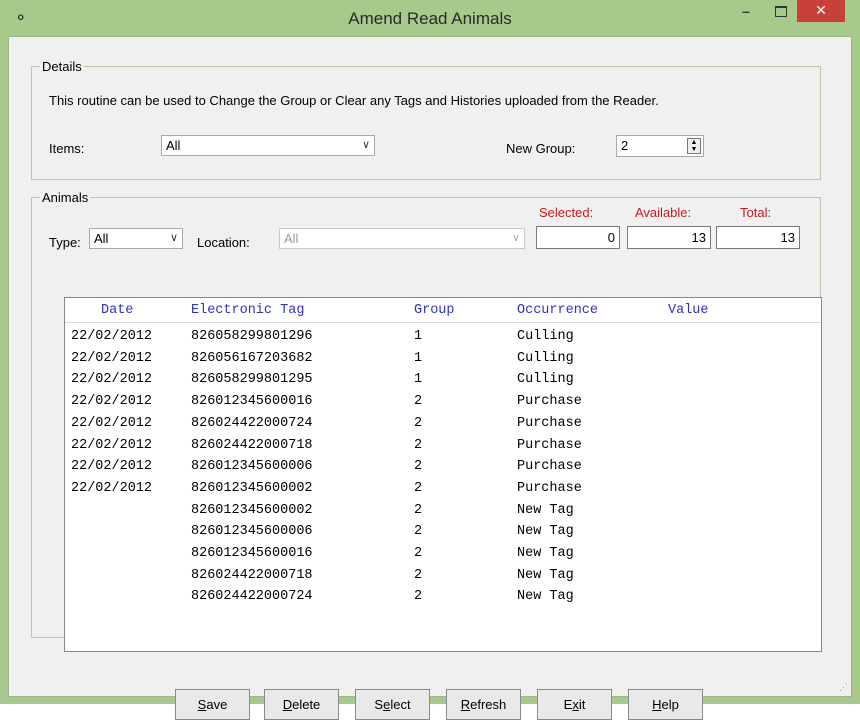  Describe the element at coordinates (443, 427) in the screenshot. I see `list-row: 22/02/2012 826024422000724 2 Purchase` at that location.